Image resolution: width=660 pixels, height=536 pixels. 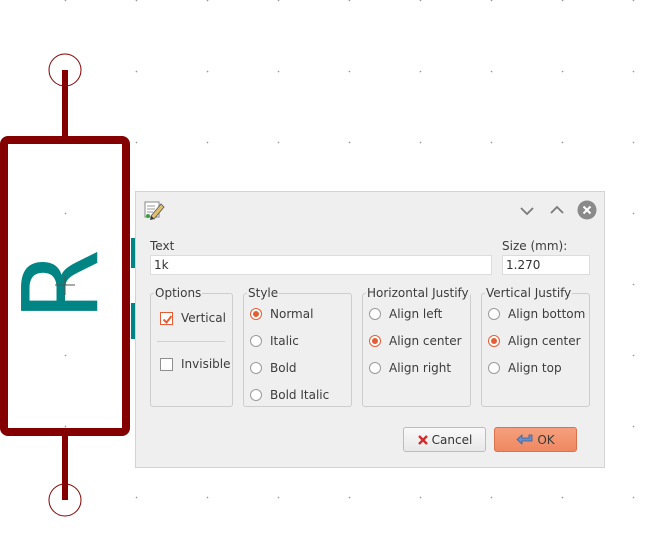 I want to click on options-group: Options Vertical Invisible, so click(x=191, y=346).